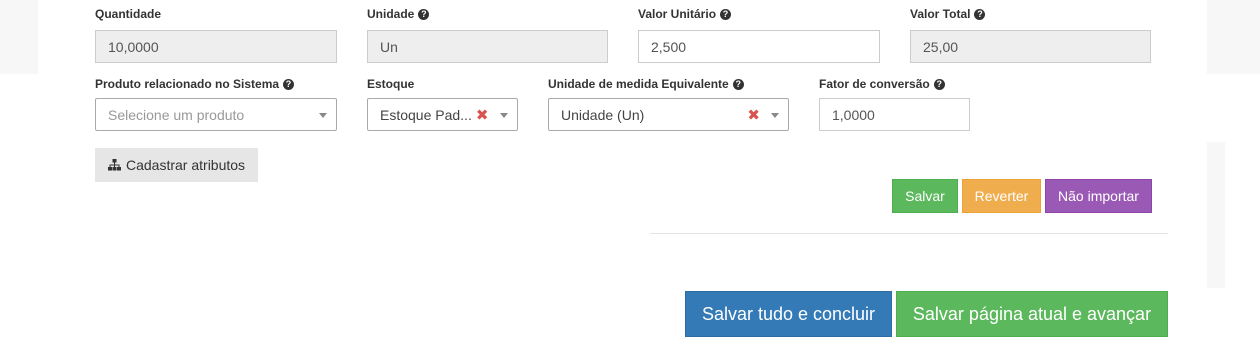 The width and height of the screenshot is (1260, 348). What do you see at coordinates (128, 14) in the screenshot?
I see `quantidade-label: Quantidade` at bounding box center [128, 14].